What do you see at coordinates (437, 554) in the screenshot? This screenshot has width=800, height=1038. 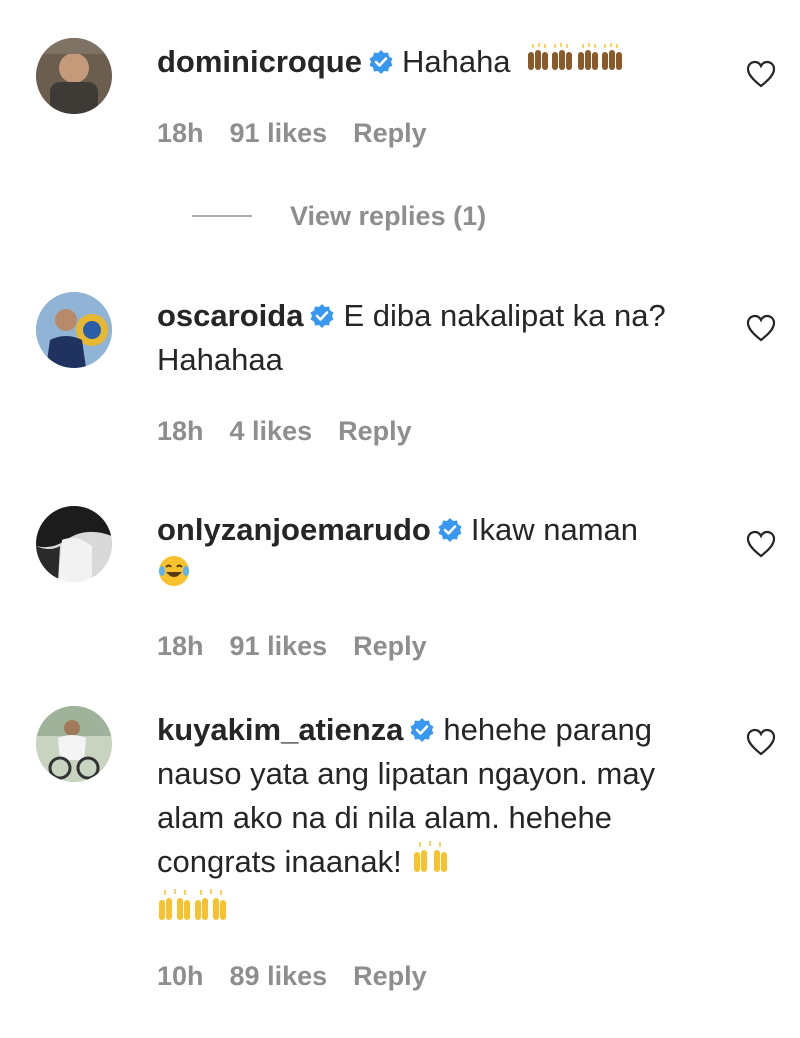 I see `comment-body: onlyzanjoemarudo Ikaw naman` at bounding box center [437, 554].